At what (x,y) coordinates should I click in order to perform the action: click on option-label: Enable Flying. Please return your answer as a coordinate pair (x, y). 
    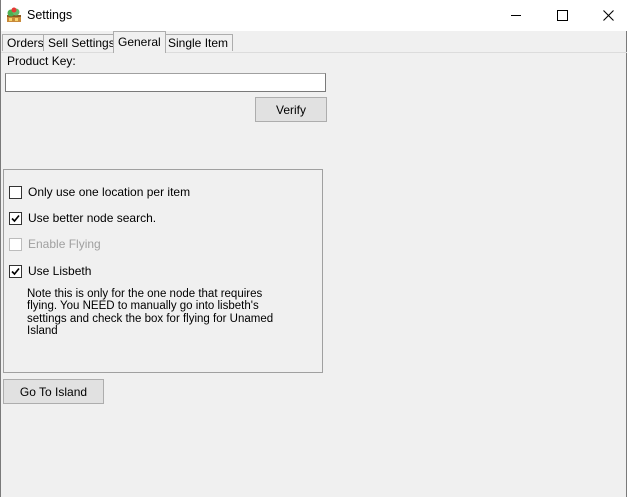
    Looking at the image, I should click on (64, 244).